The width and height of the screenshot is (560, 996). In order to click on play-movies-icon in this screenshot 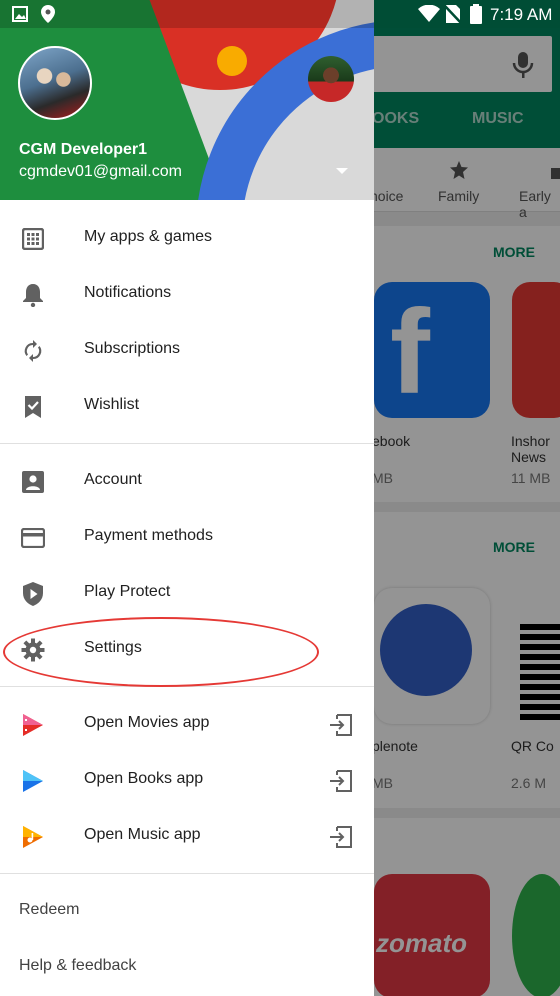, I will do `click(33, 725)`.